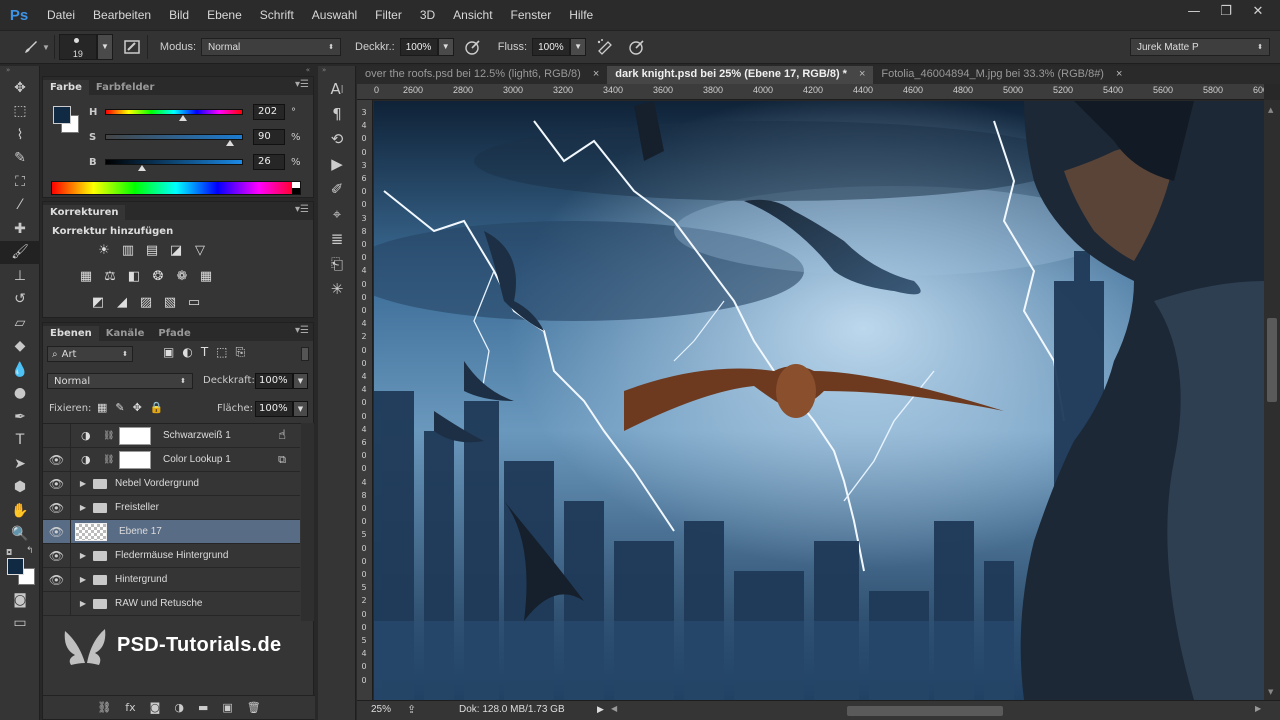  I want to click on scroll-up-icon: ▲, so click(1270, 110).